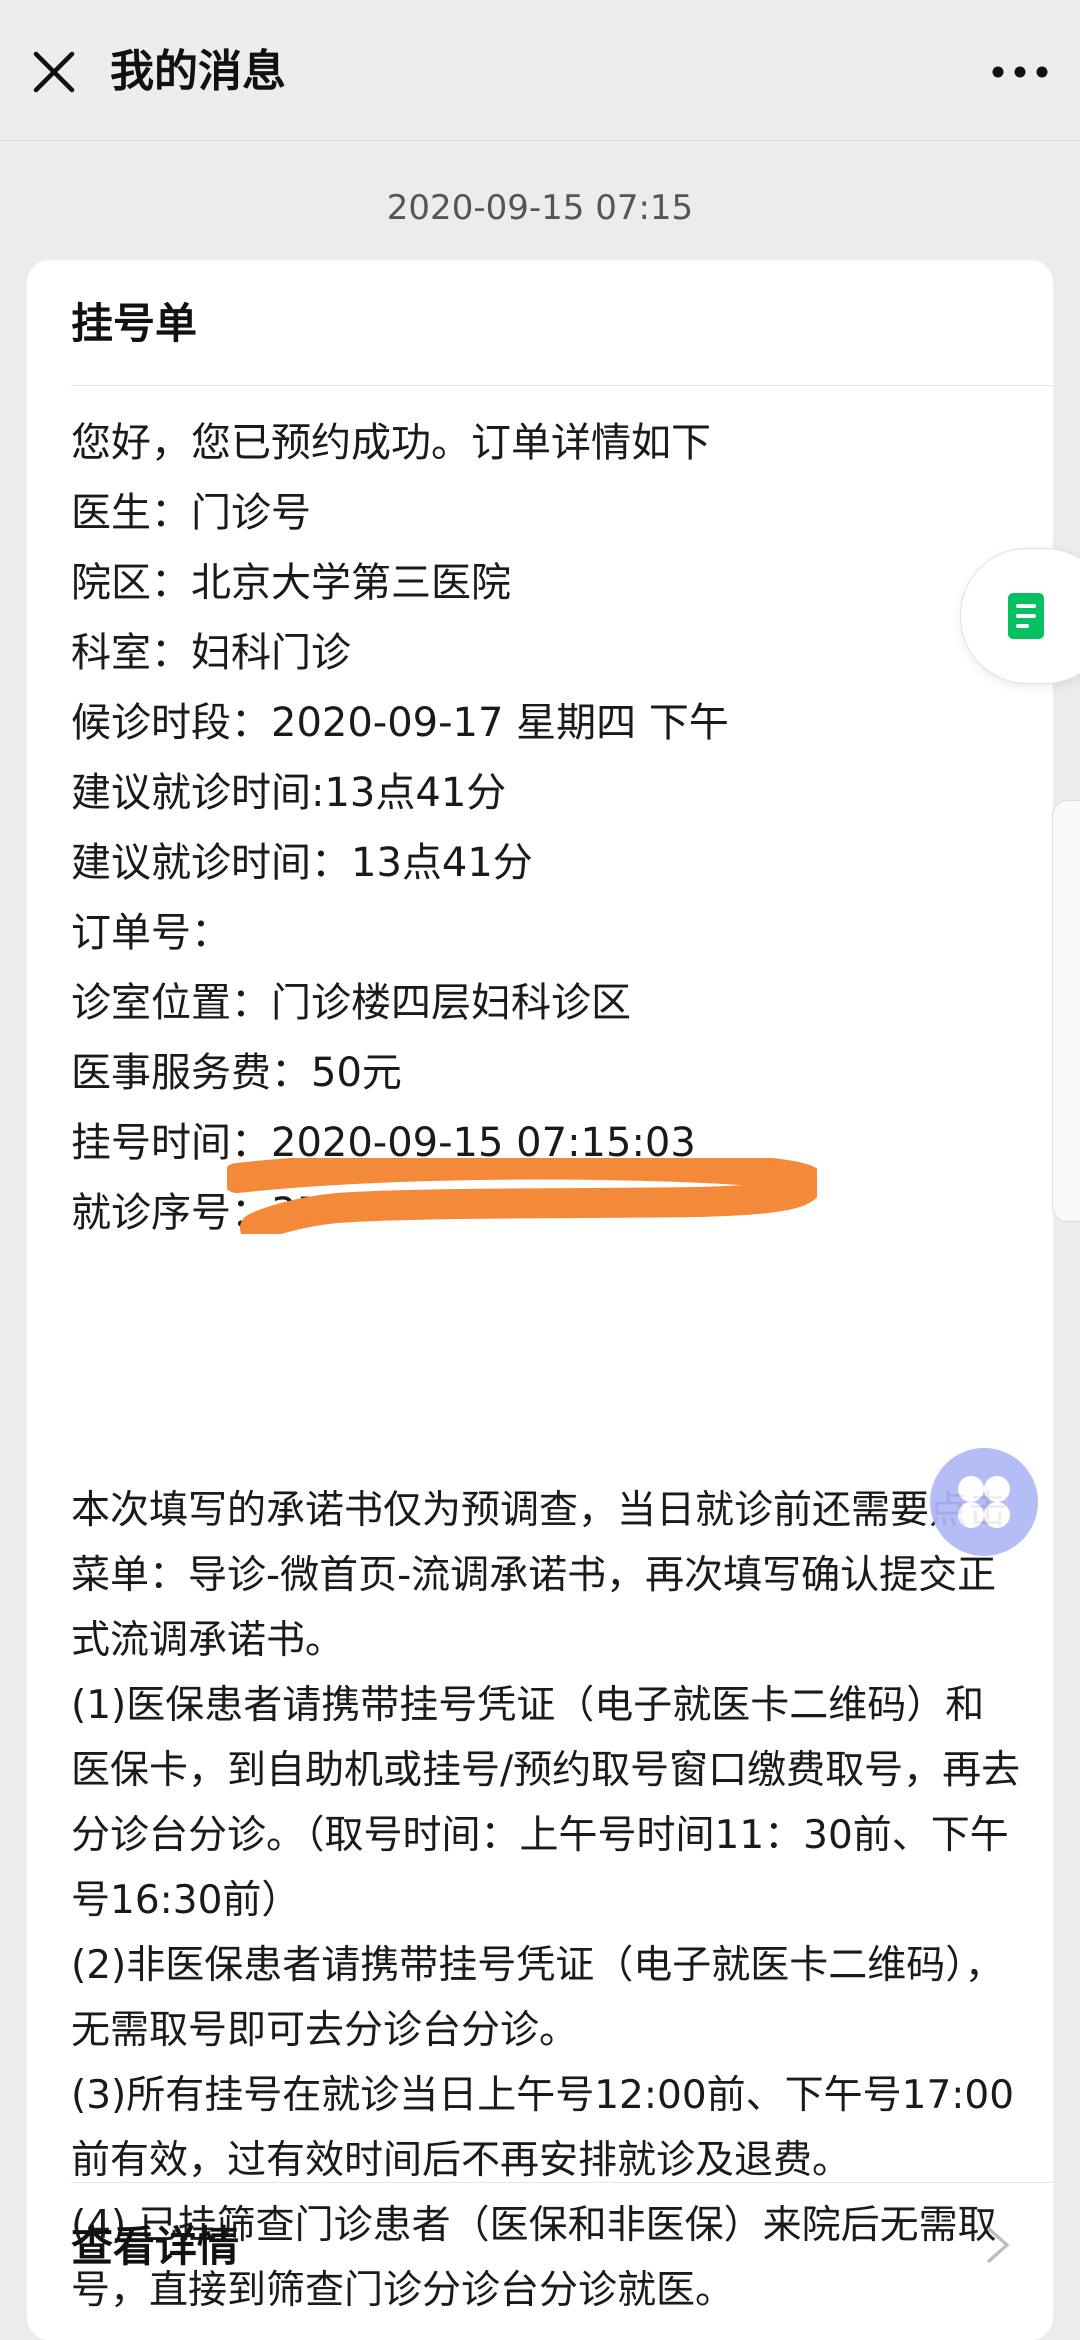 The width and height of the screenshot is (1080, 2340). What do you see at coordinates (236, 1073) in the screenshot?
I see `detail-line: 医事服务费：50元` at bounding box center [236, 1073].